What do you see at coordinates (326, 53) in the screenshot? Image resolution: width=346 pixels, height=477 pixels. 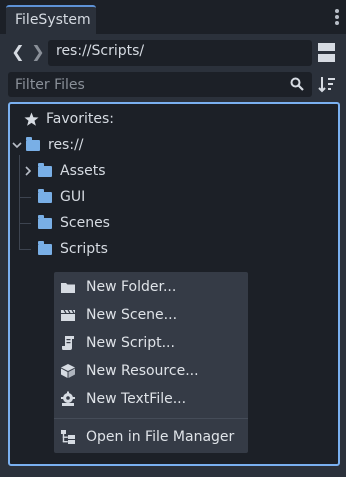 I see `split-view-icon` at bounding box center [326, 53].